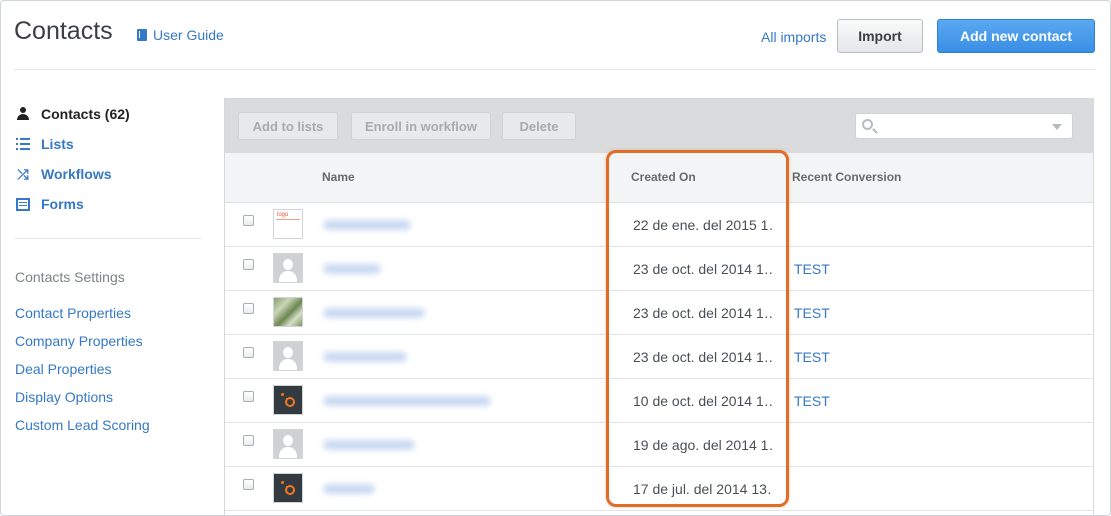 This screenshot has width=1111, height=516. What do you see at coordinates (659, 126) in the screenshot?
I see `table-toolbar: Add to lists Enroll in workflow Delete` at bounding box center [659, 126].